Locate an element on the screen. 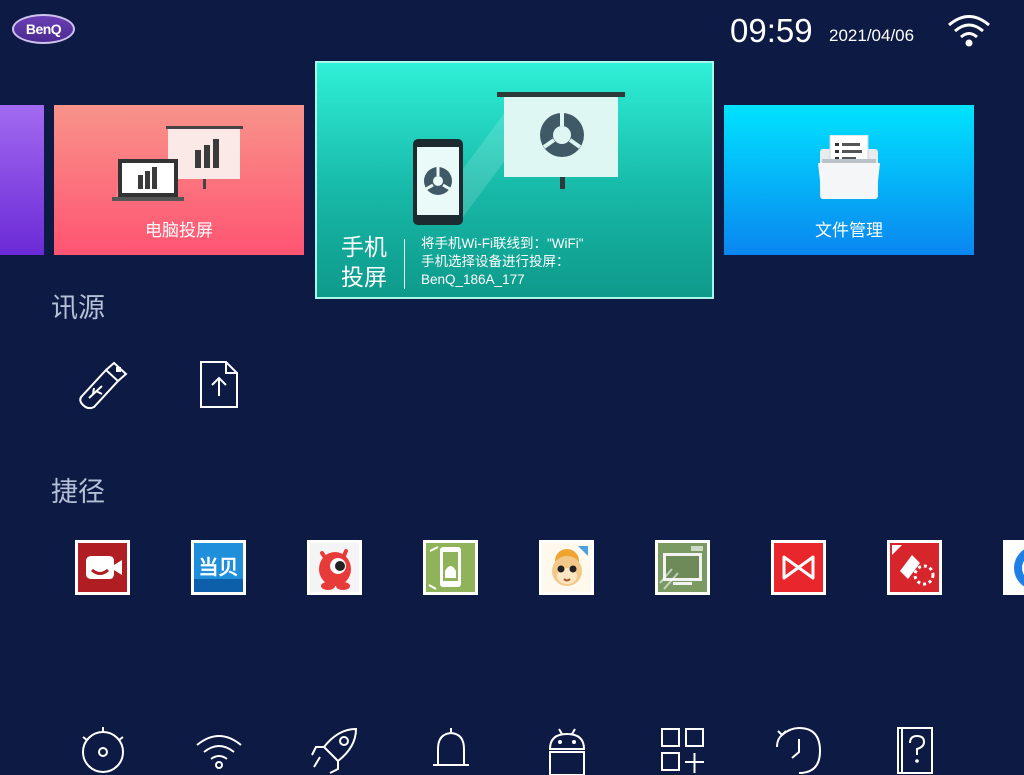 Image resolution: width=1024 pixels, height=775 pixels. mobile-cast-divider is located at coordinates (404, 264).